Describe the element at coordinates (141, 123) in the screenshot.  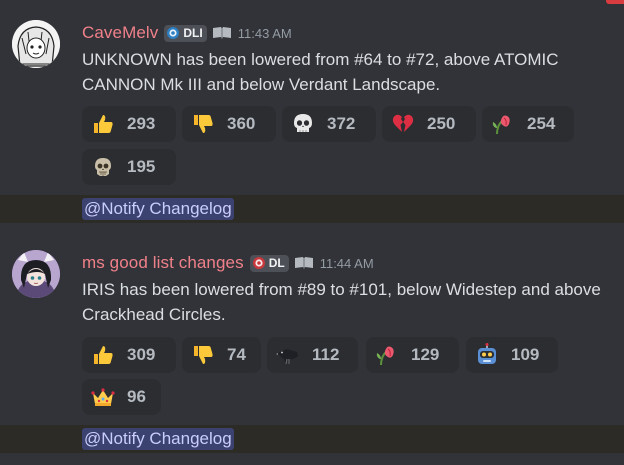
I see `reaction-count: 293` at that location.